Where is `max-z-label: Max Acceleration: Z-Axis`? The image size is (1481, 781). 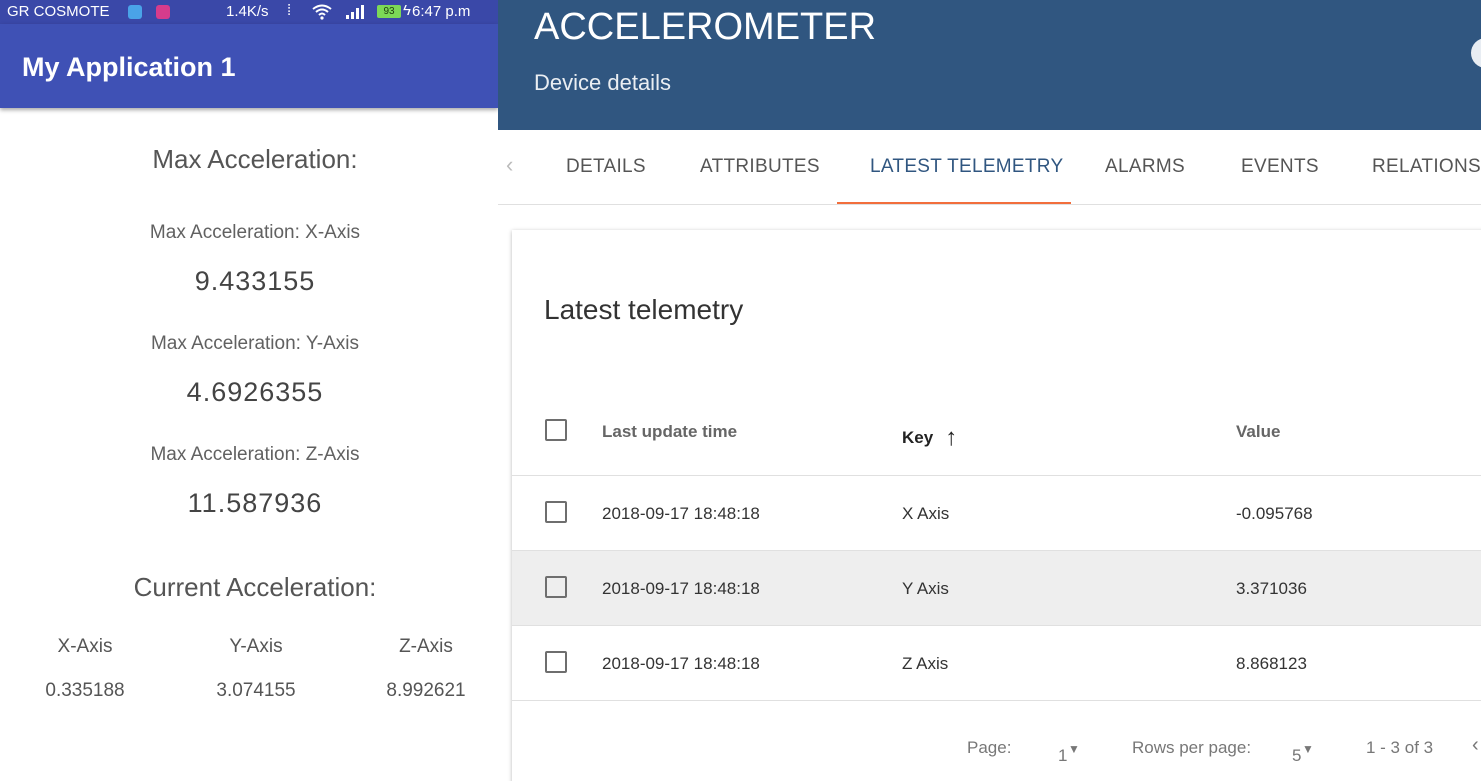
max-z-label: Max Acceleration: Z-Axis is located at coordinates (255, 454).